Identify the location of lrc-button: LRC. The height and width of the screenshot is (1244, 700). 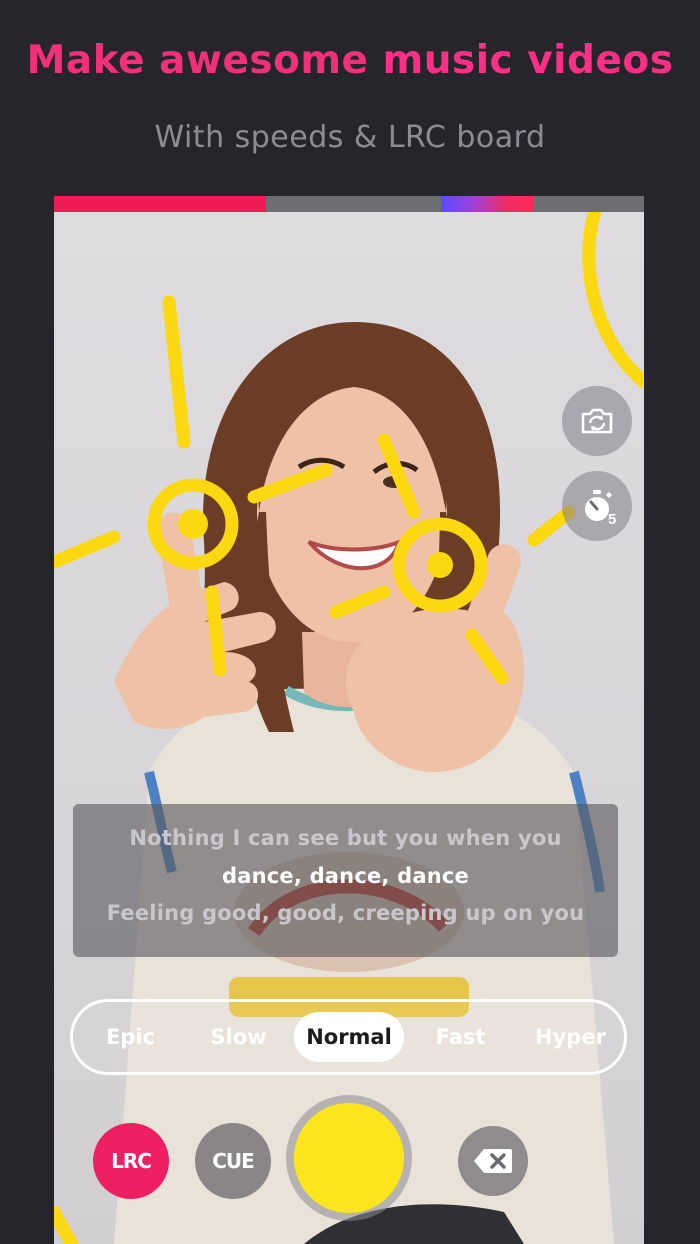
(131, 1161).